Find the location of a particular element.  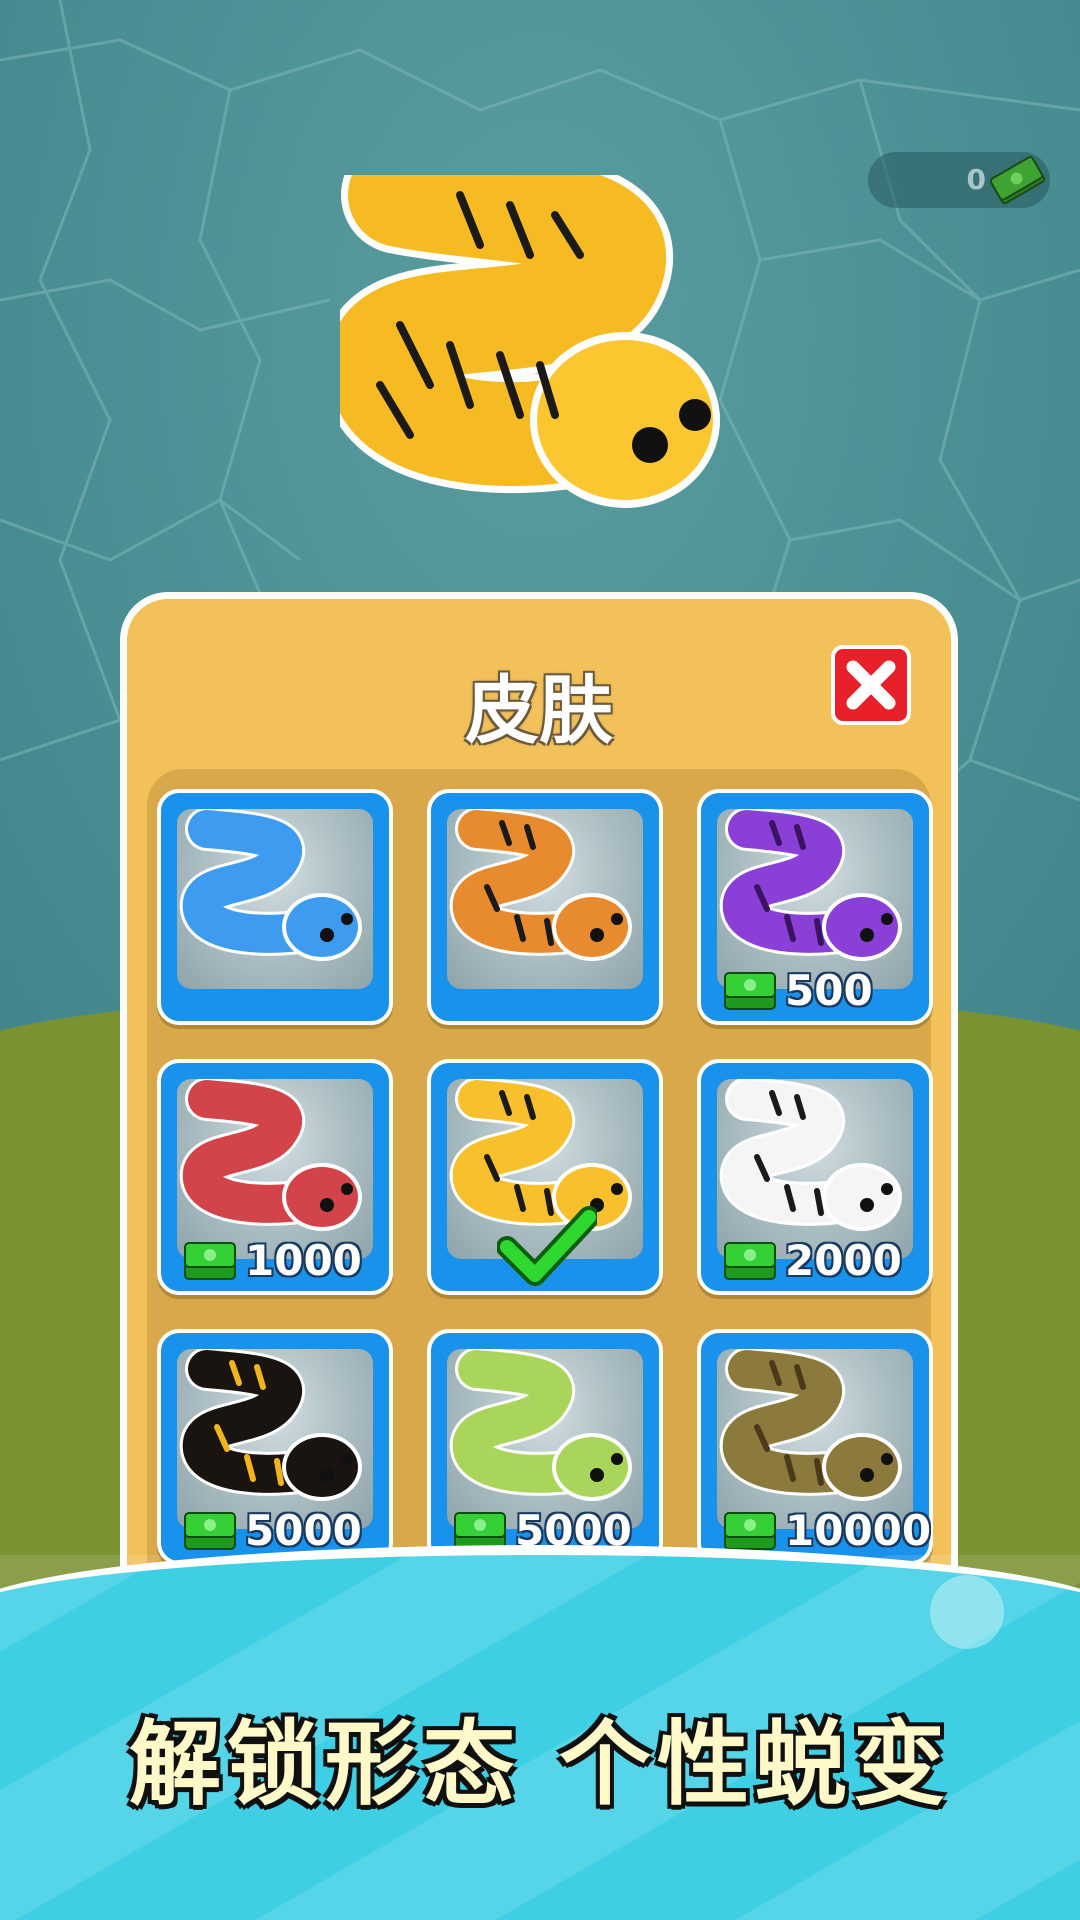

close-button is located at coordinates (871, 685).